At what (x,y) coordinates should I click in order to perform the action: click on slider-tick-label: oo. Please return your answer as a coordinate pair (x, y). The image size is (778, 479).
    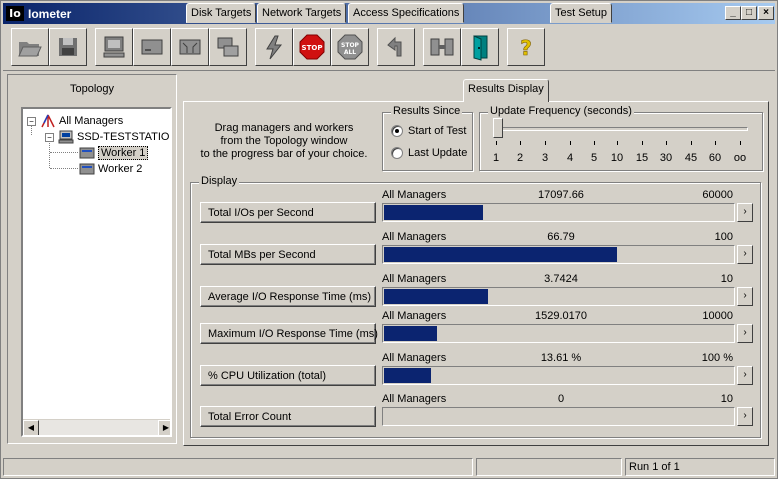
    Looking at the image, I should click on (740, 158).